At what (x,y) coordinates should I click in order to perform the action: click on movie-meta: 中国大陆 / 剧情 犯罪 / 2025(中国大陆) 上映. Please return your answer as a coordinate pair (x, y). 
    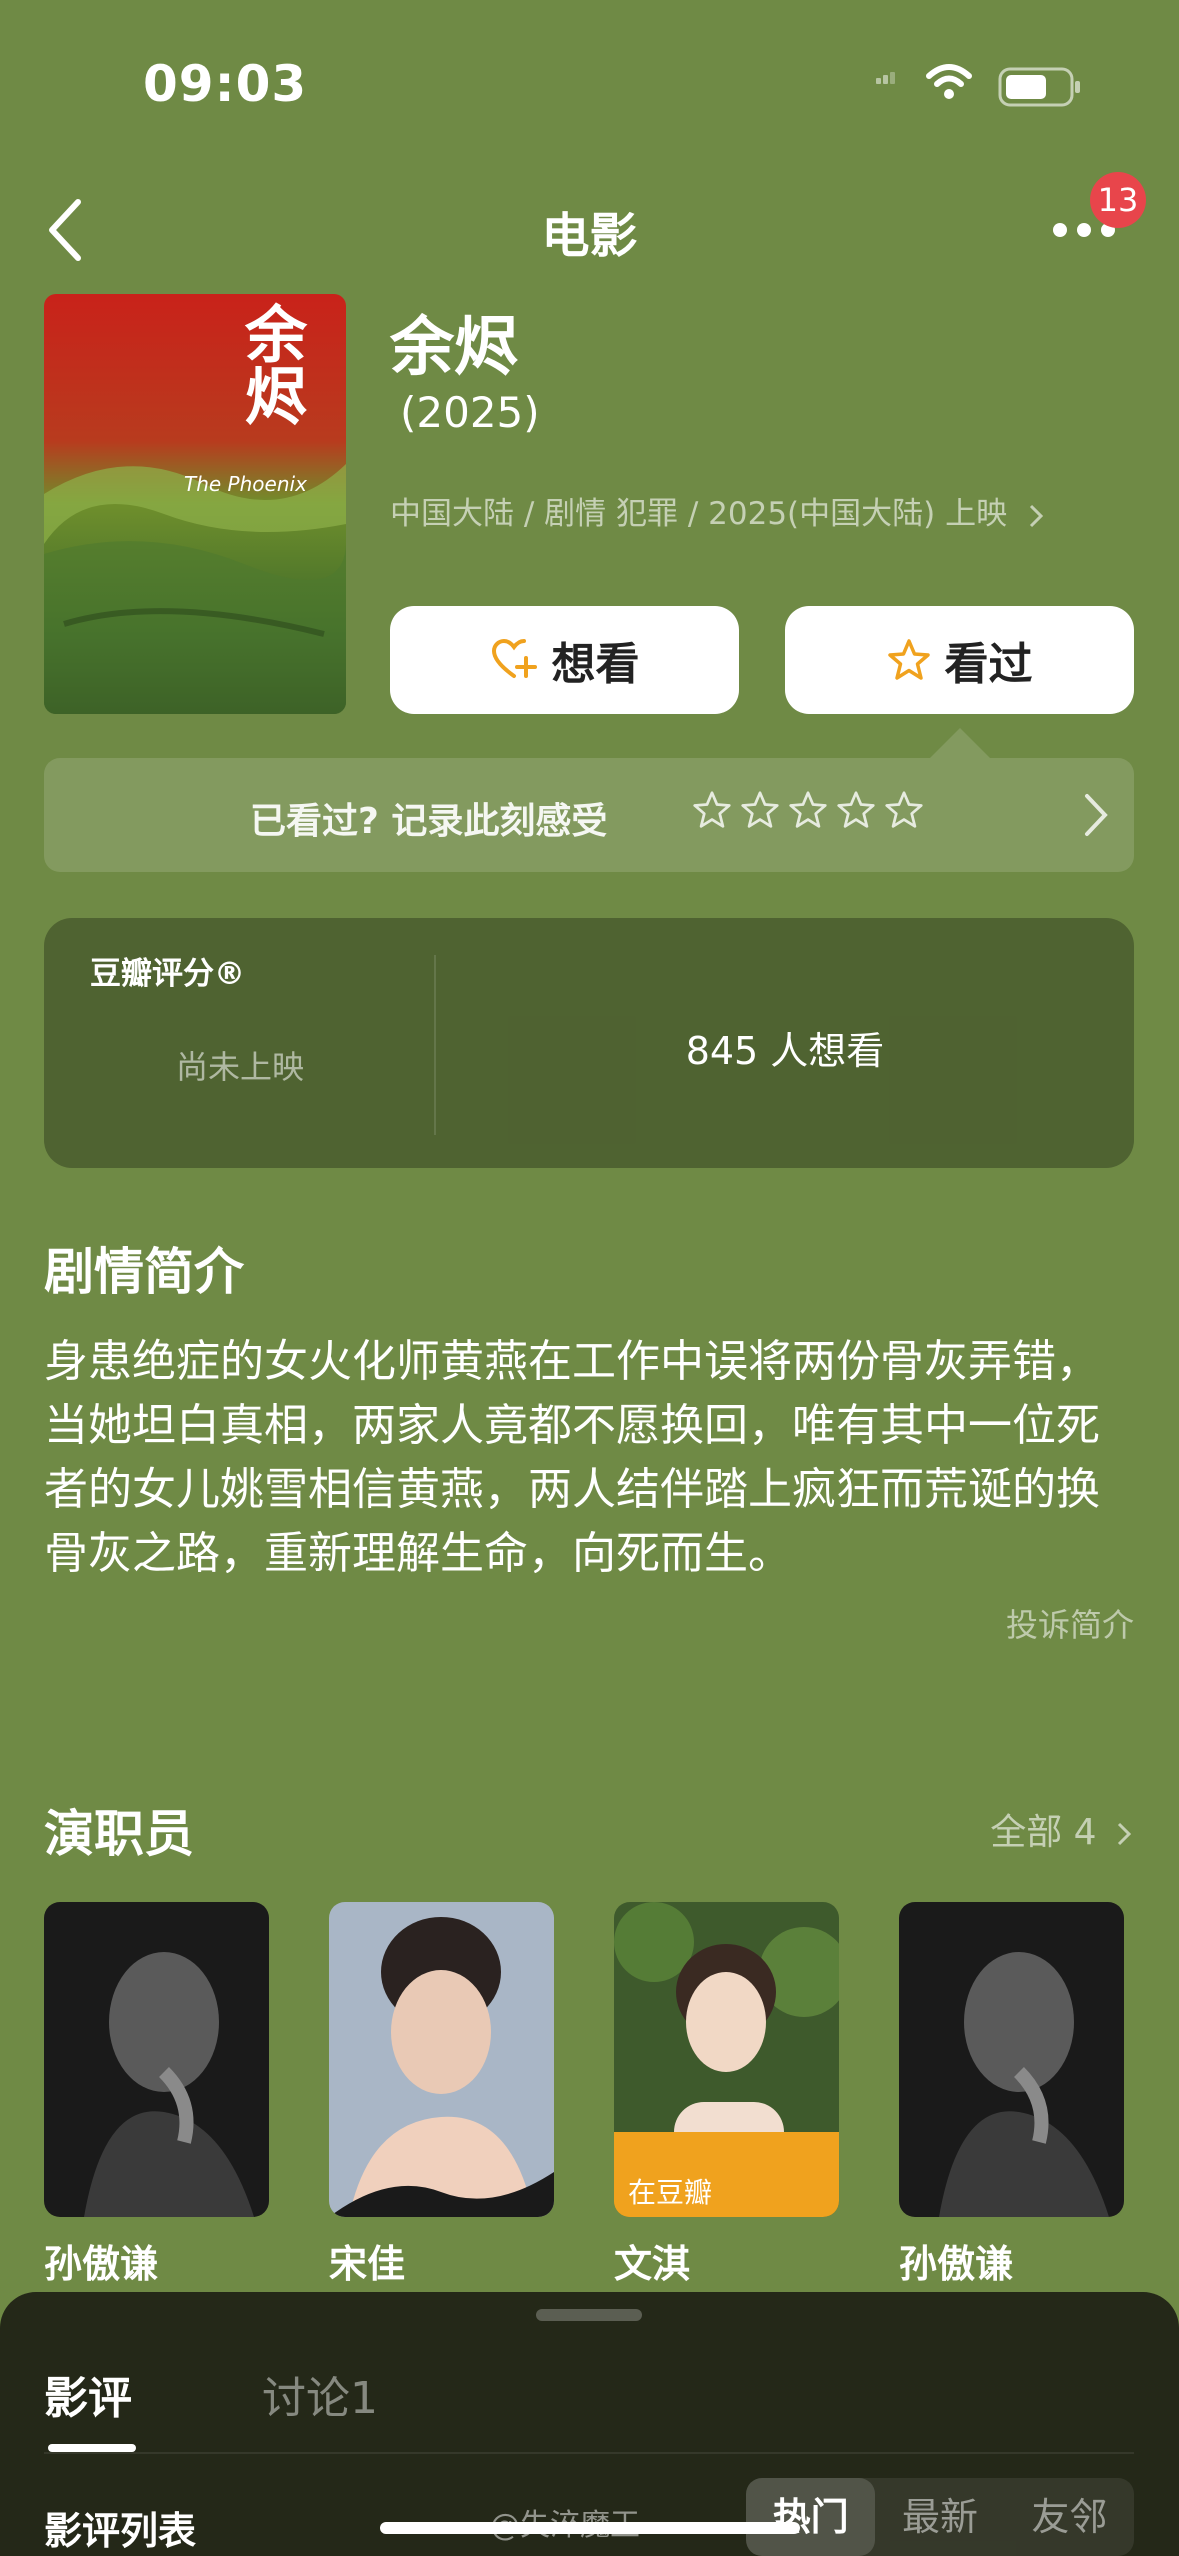
    Looking at the image, I should click on (718, 510).